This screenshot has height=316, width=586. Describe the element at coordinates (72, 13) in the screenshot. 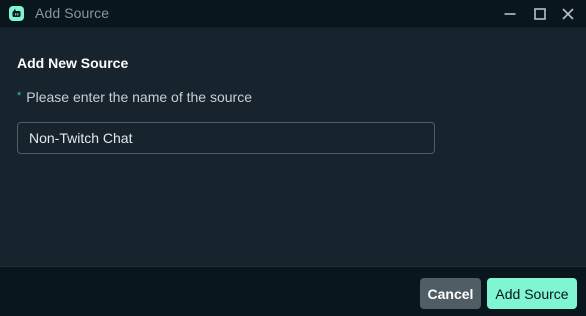

I see `window-title: Add Source` at that location.